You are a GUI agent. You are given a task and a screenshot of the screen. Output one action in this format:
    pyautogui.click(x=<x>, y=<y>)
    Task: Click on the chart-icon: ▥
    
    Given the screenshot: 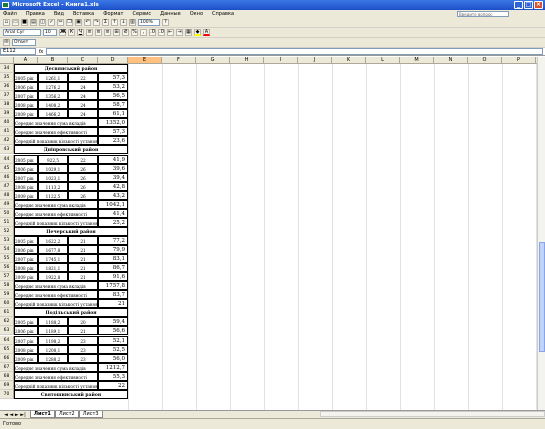 What is the action you would take?
    pyautogui.click(x=132, y=22)
    